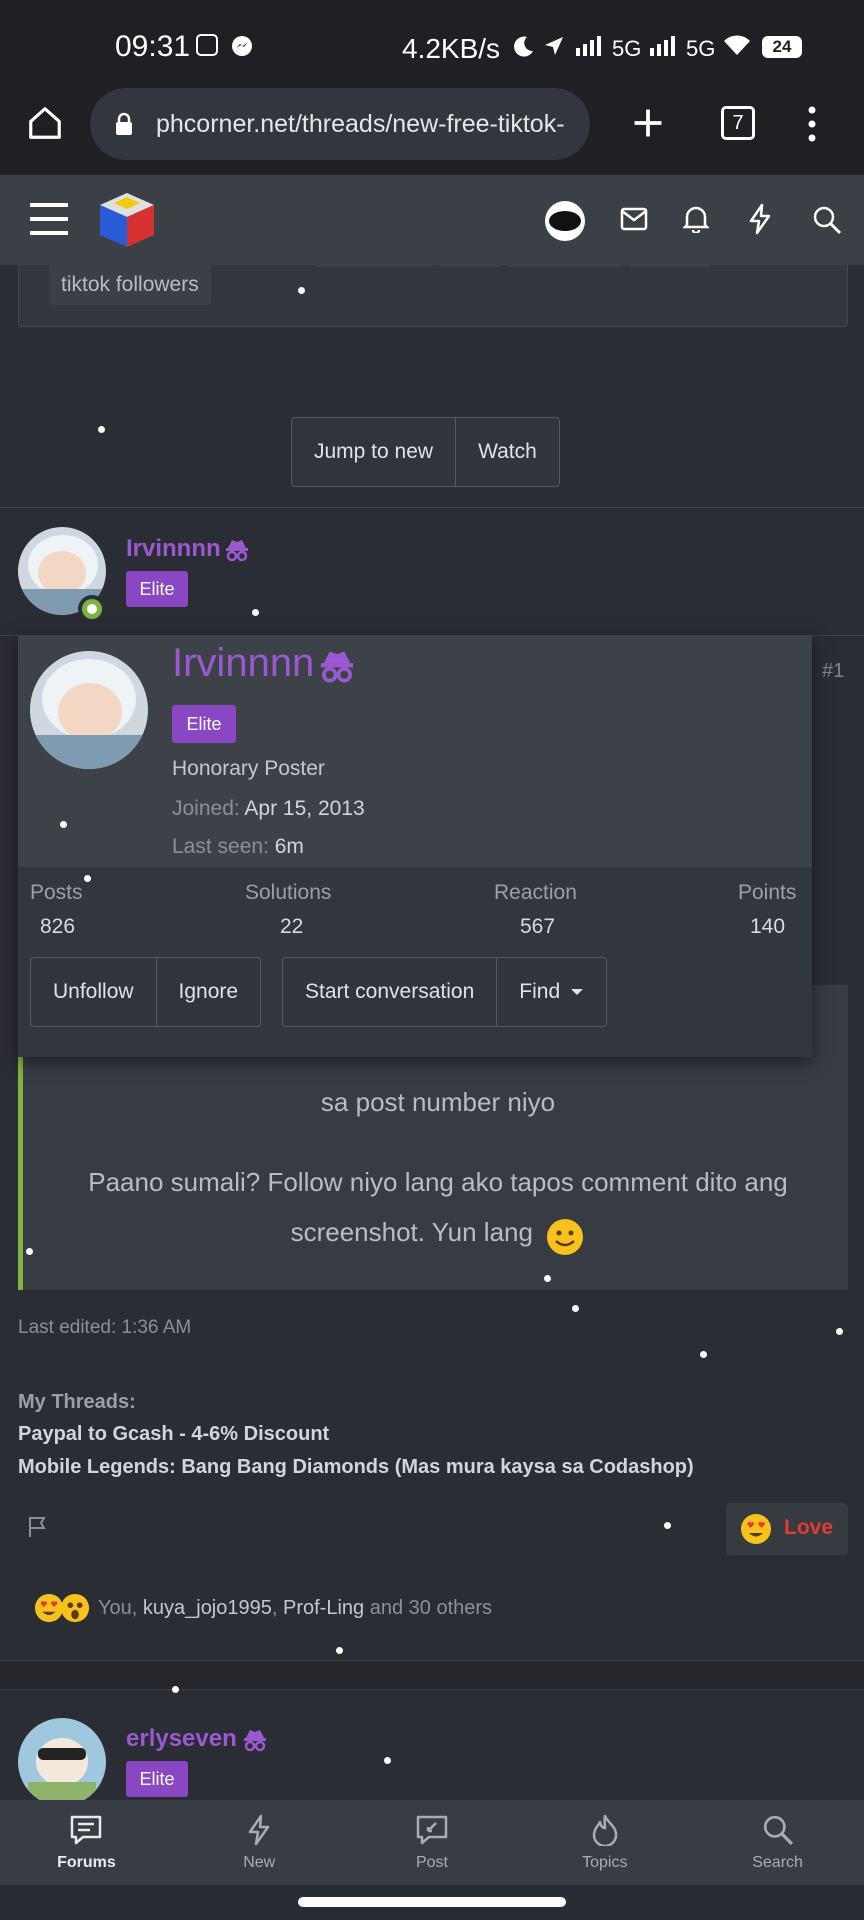  I want to click on network-speed: 4.2KB/s, so click(451, 48).